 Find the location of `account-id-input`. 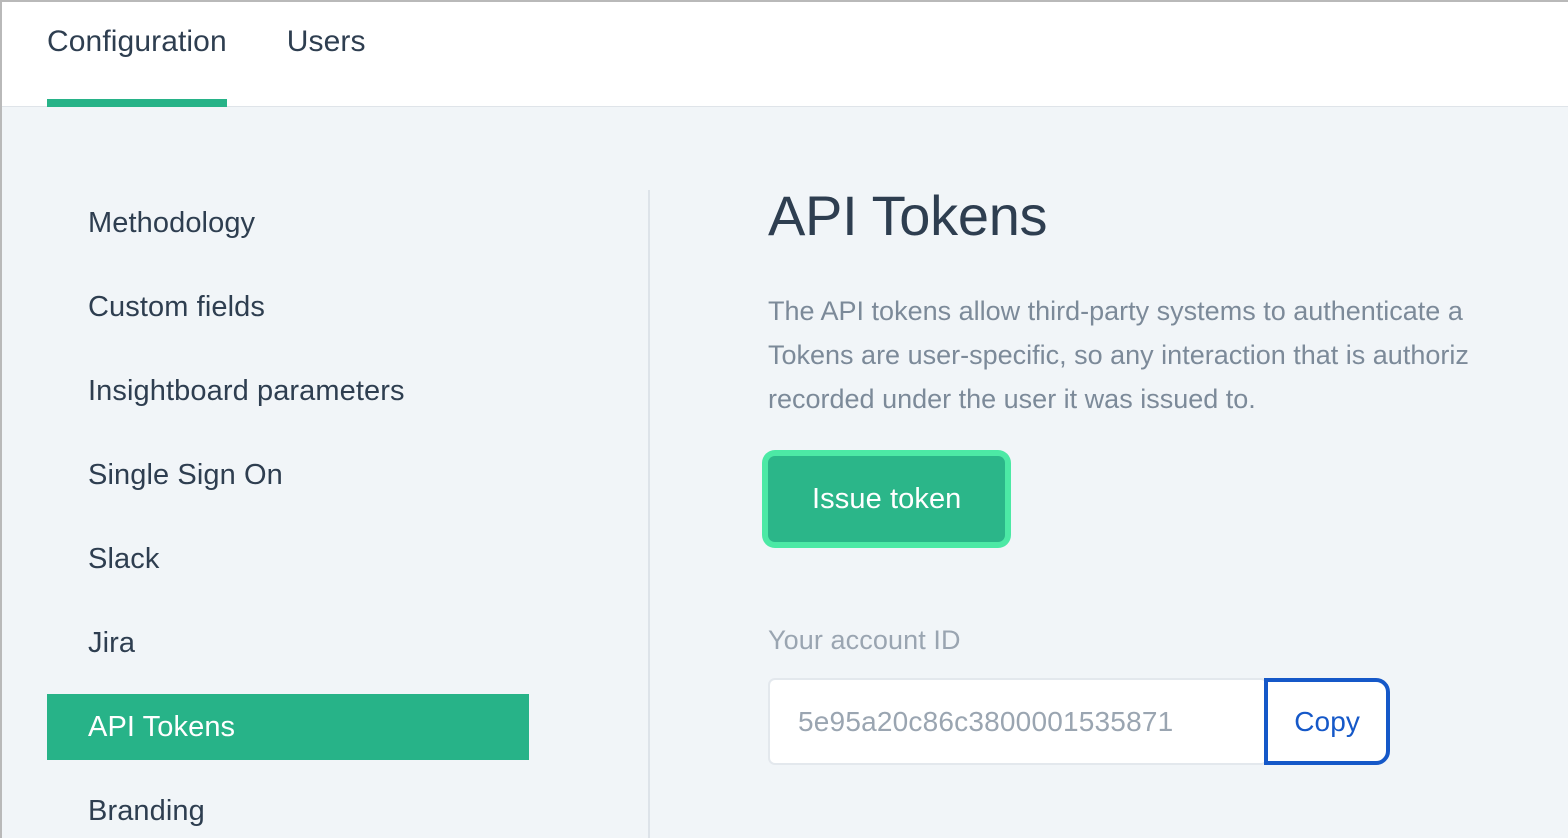

account-id-input is located at coordinates (1018, 721).